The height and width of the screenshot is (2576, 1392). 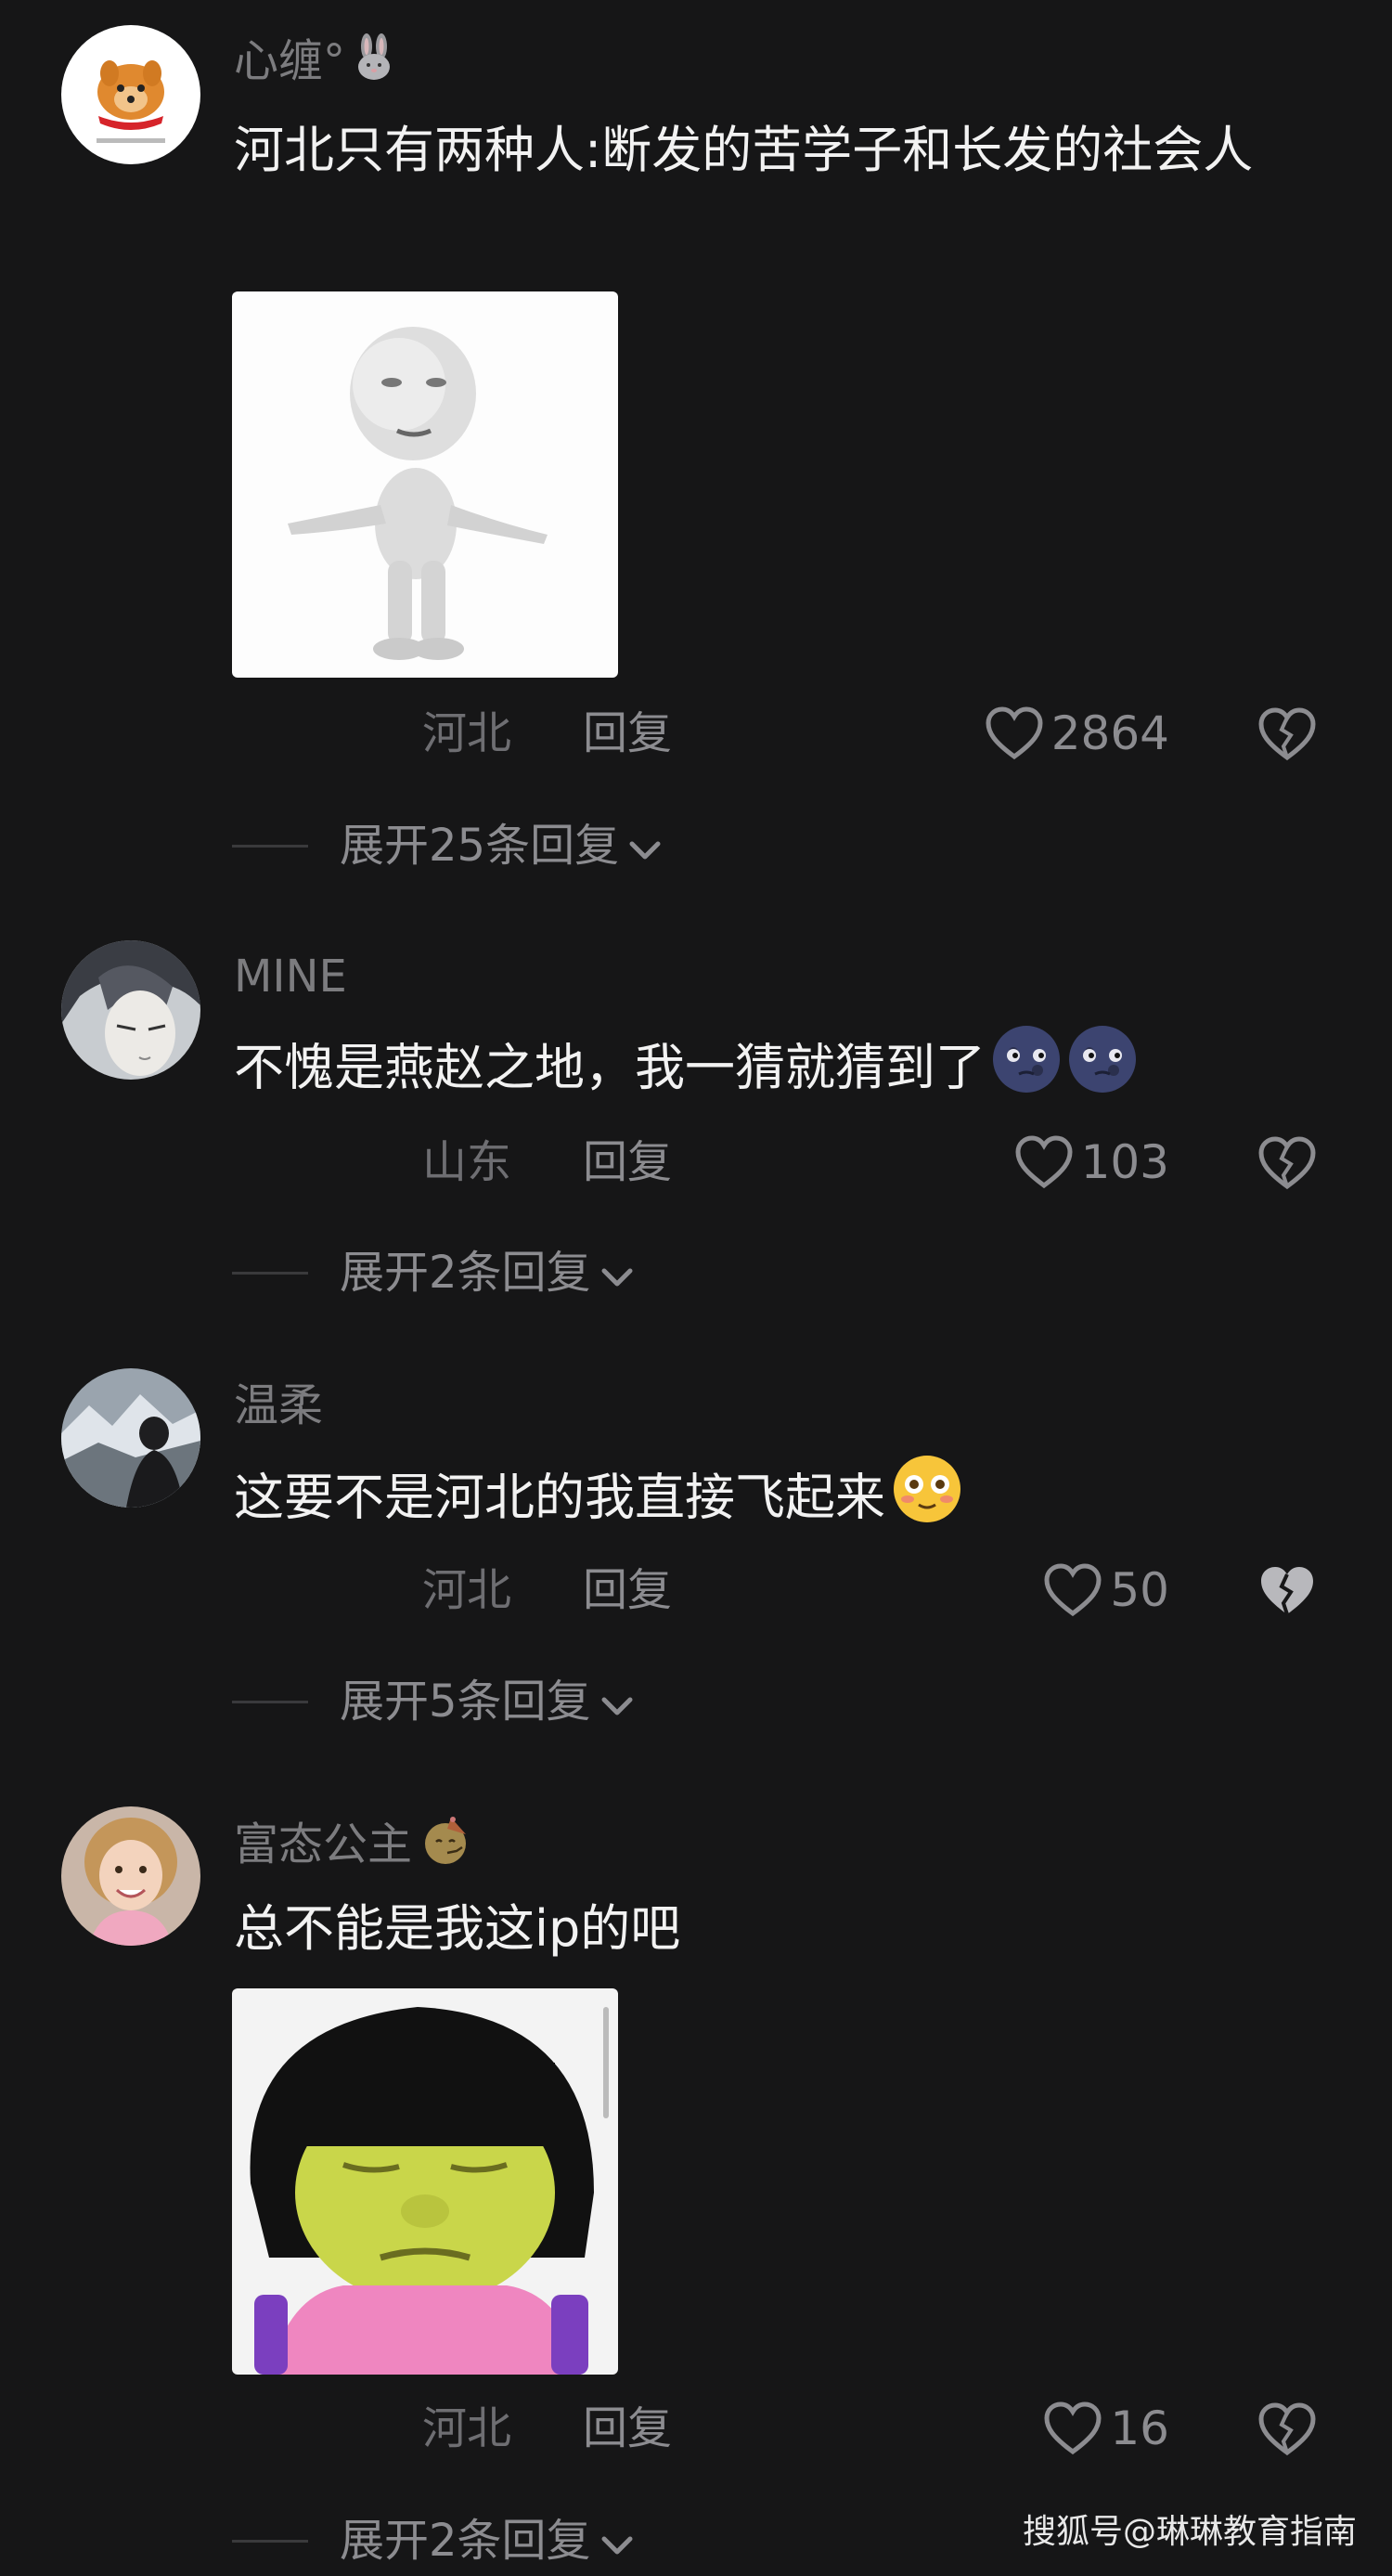 What do you see at coordinates (559, 1497) in the screenshot?
I see `comment-text-content: 这要不是河北的我直接飞起来` at bounding box center [559, 1497].